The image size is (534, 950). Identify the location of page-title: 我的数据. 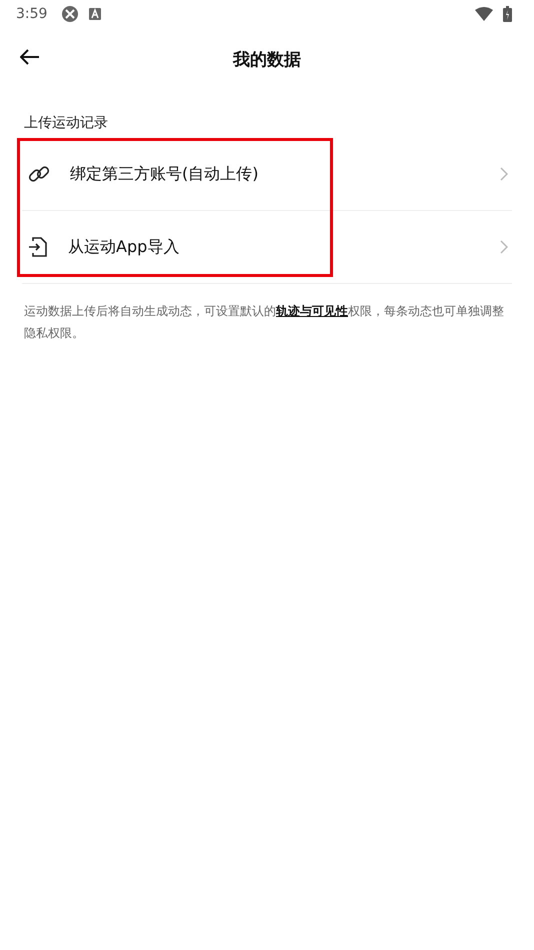
(267, 59).